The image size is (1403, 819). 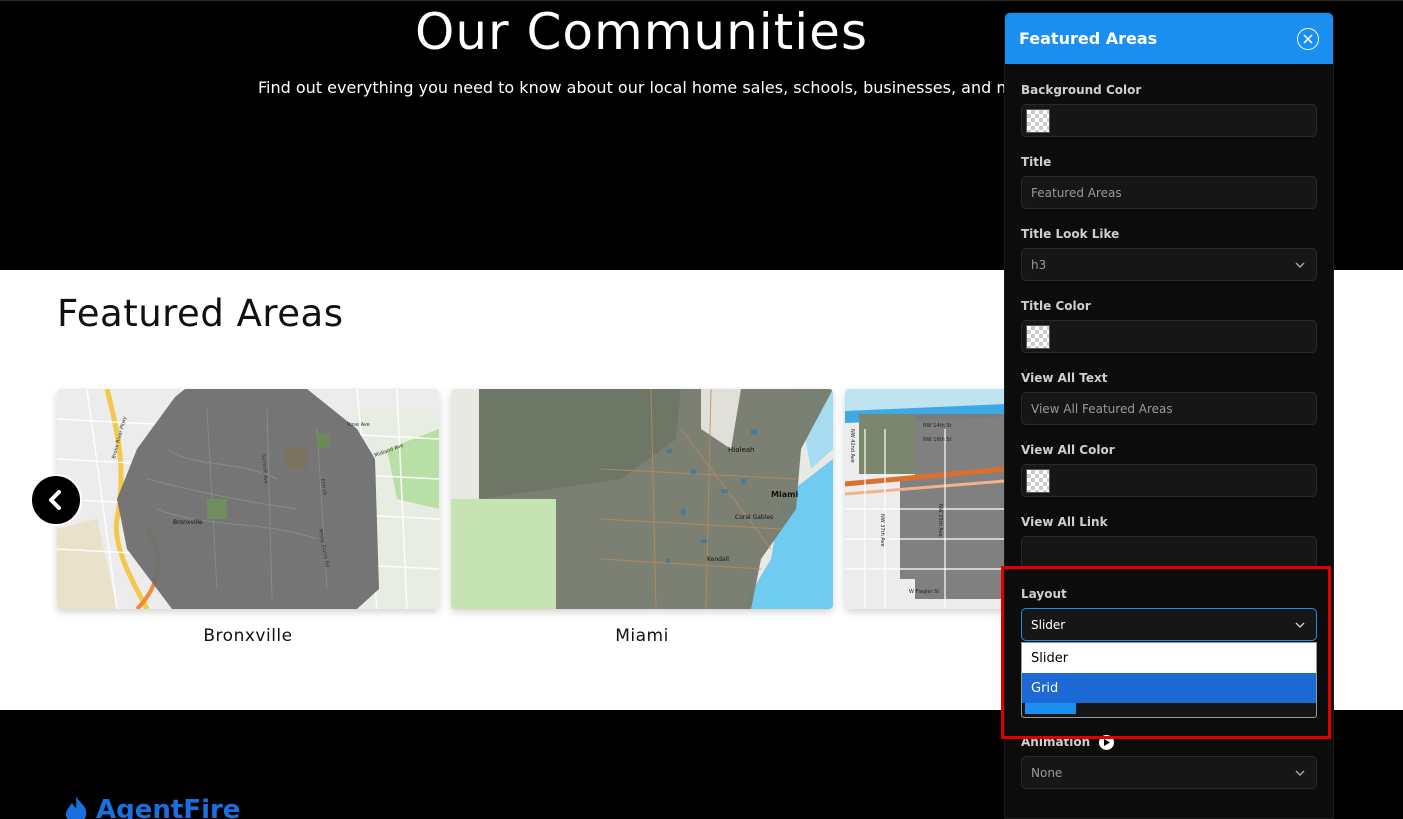 What do you see at coordinates (1068, 450) in the screenshot?
I see `view-all-color-label: View All Color` at bounding box center [1068, 450].